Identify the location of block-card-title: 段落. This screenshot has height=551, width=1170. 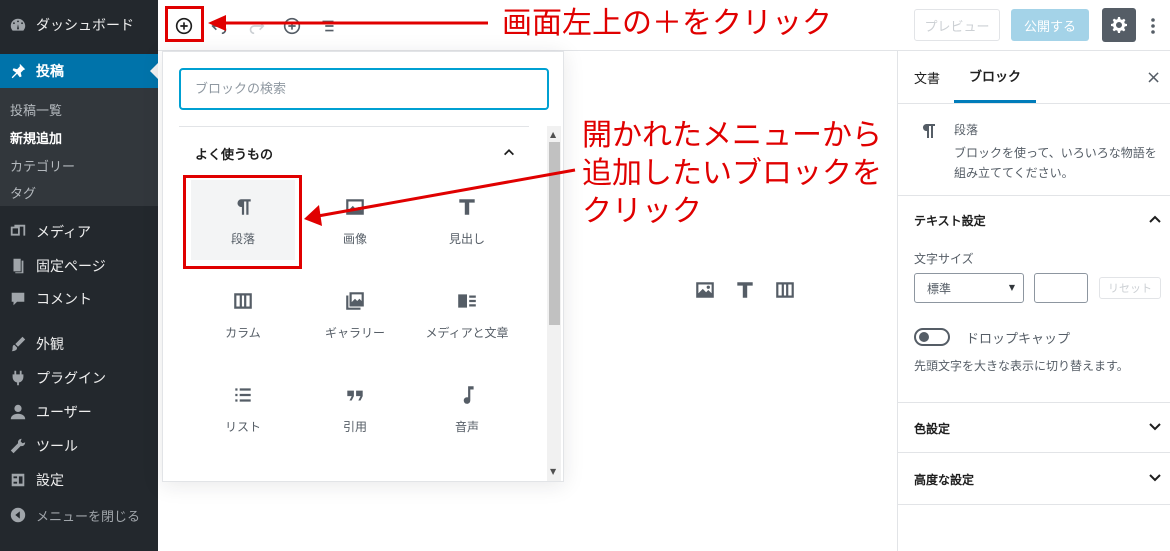
(966, 130).